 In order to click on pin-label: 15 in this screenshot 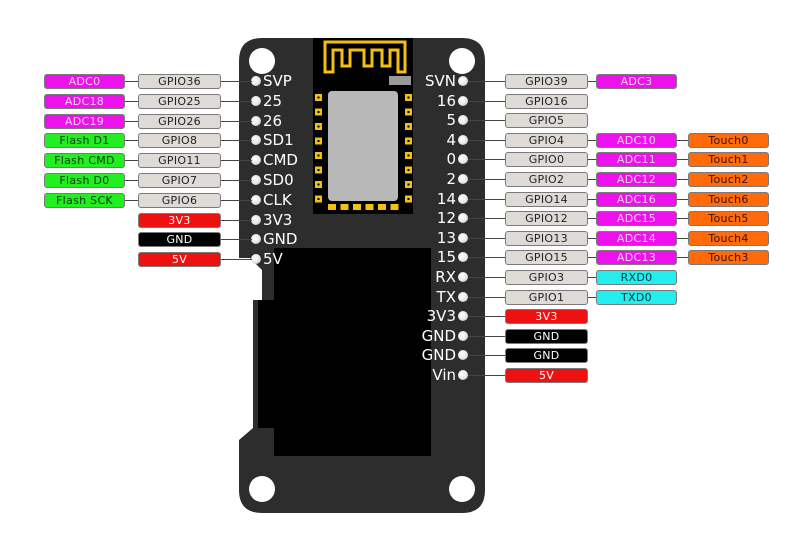, I will do `click(446, 257)`.